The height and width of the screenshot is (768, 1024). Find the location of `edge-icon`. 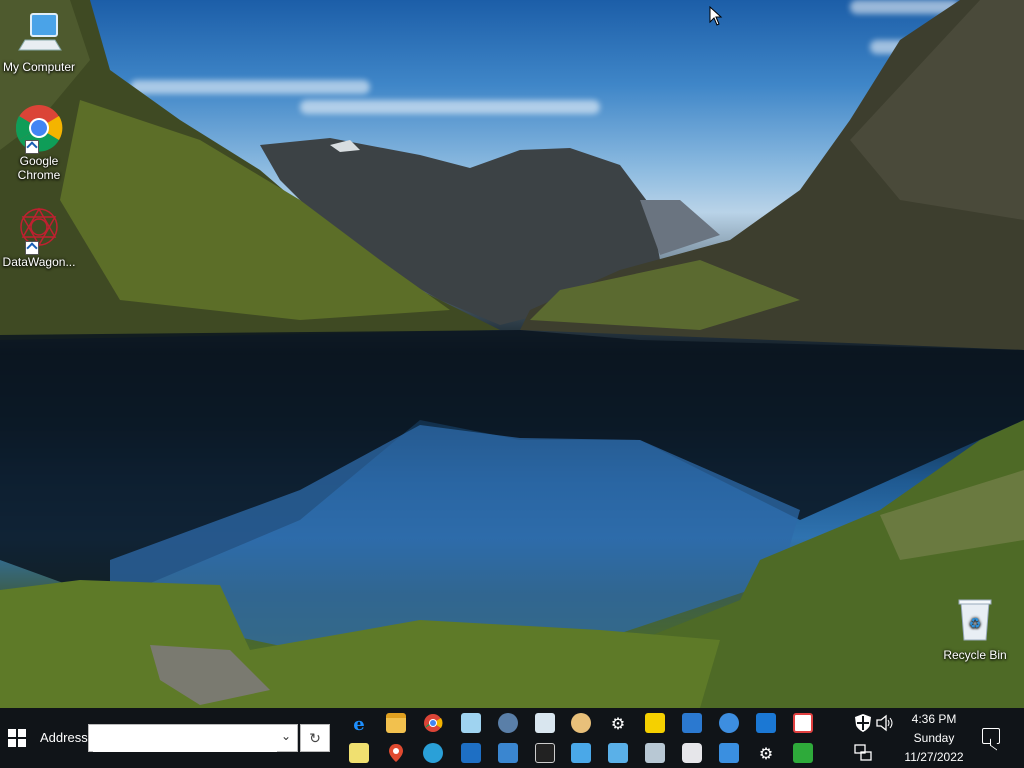

edge-icon is located at coordinates (433, 753).